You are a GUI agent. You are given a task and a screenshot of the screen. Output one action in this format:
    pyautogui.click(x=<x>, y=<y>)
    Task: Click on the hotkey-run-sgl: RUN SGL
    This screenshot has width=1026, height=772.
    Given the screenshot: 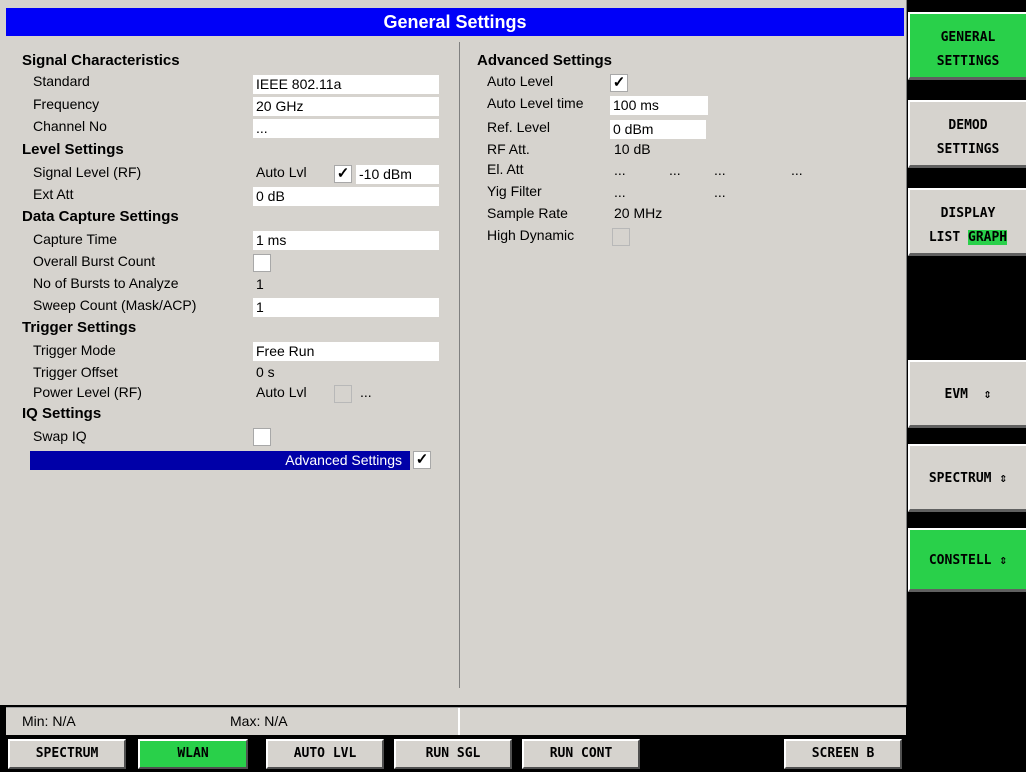 What is the action you would take?
    pyautogui.click(x=453, y=754)
    